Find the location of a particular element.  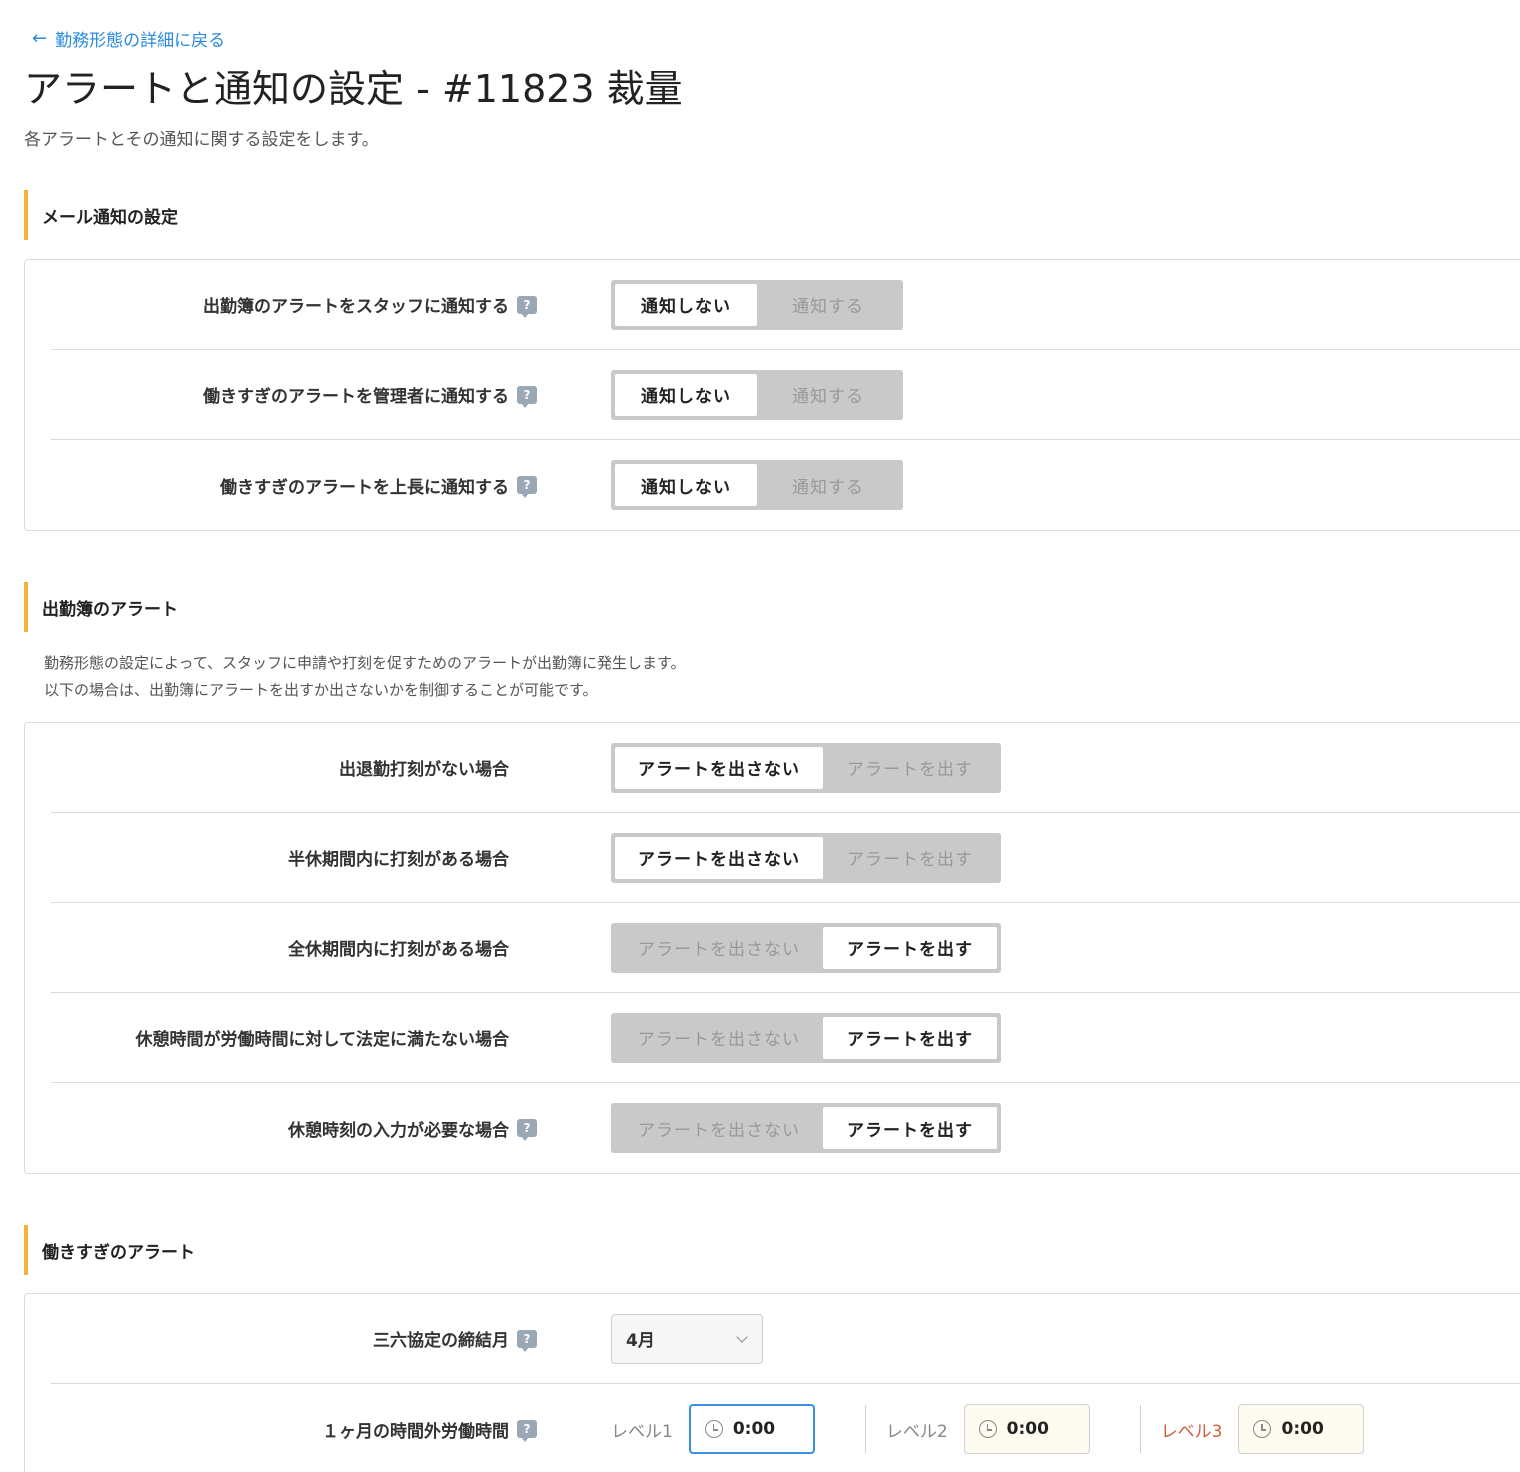

page-title: アラートと通知の設定 - #11823 裁量 is located at coordinates (353, 89).